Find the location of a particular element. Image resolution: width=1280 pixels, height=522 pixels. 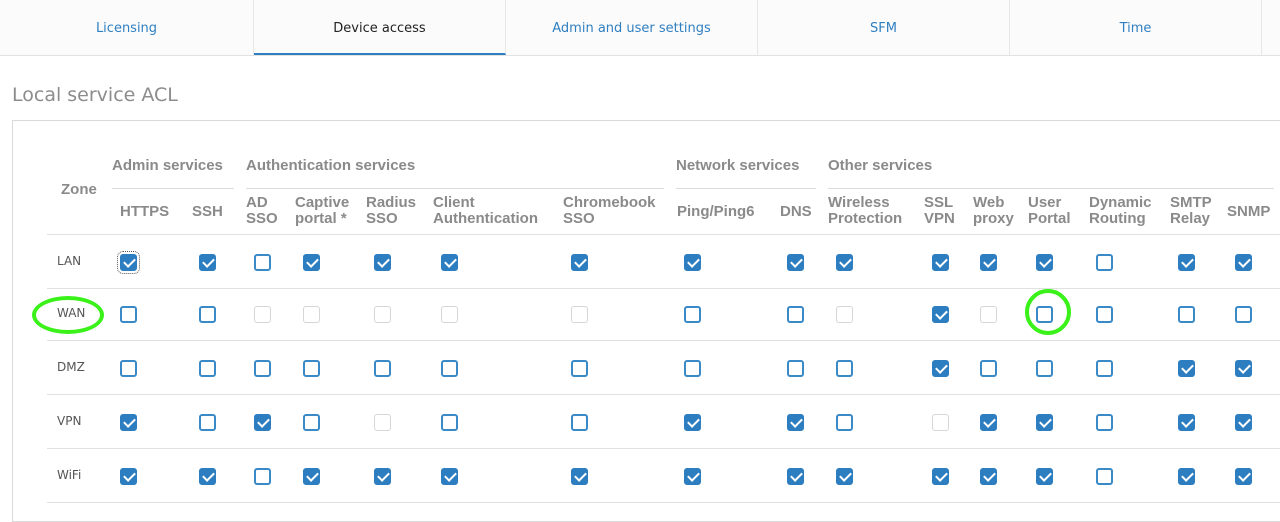

checkbox-wan-web-proxy is located at coordinates (988, 314).